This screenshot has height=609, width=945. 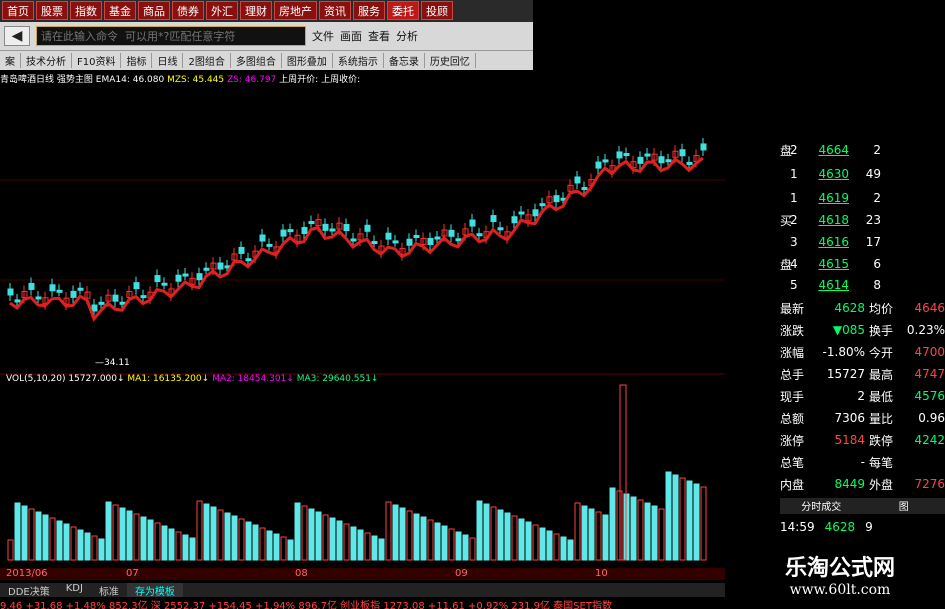 I want to click on nav-3: 基金, so click(x=120, y=10).